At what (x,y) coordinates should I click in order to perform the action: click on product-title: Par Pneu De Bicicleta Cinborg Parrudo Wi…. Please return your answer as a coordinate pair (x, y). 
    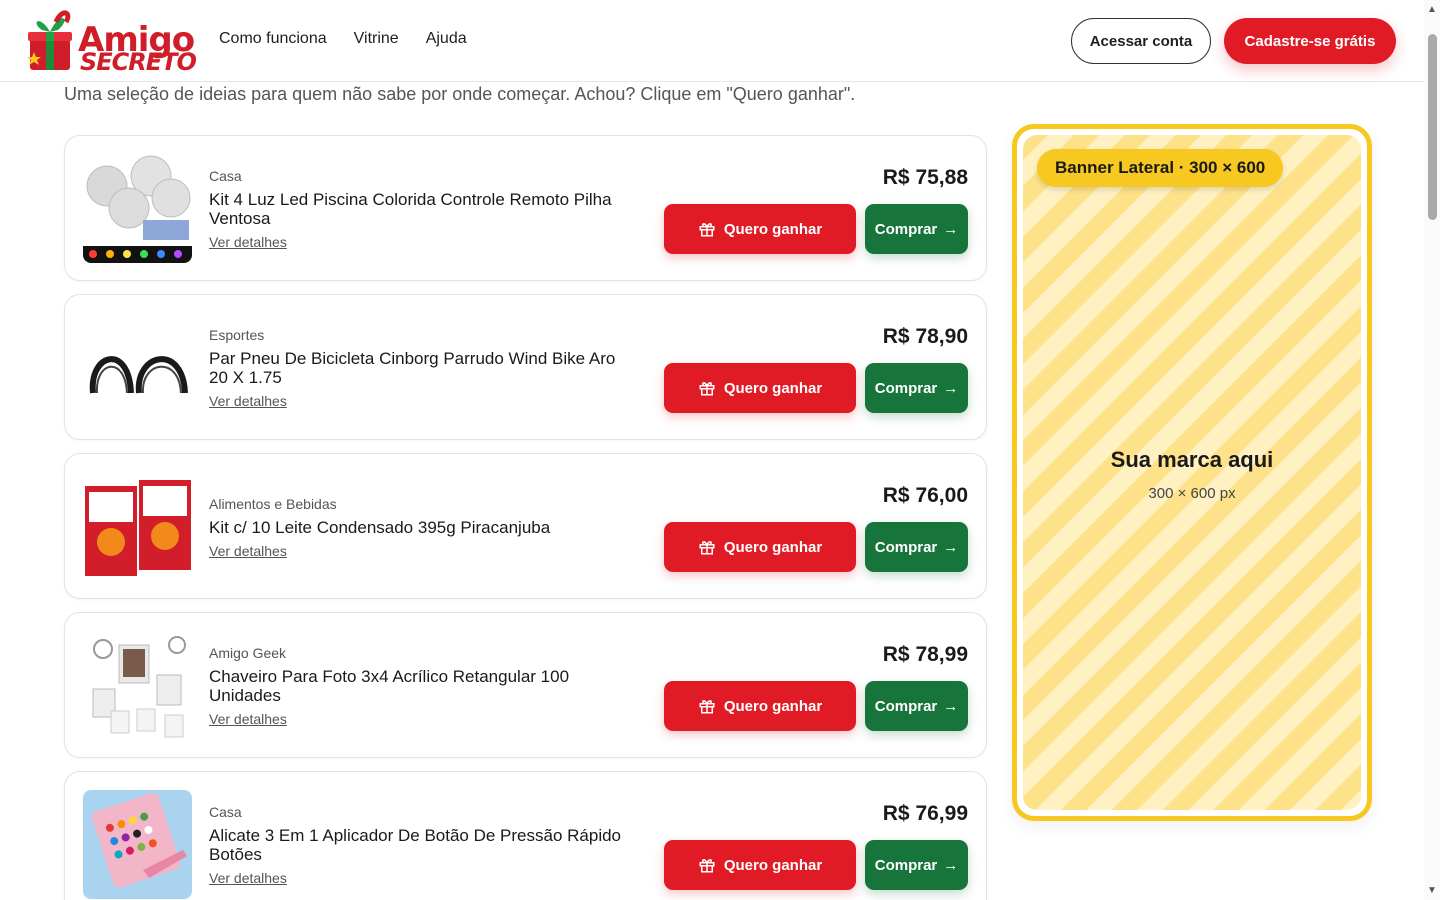
    Looking at the image, I should click on (412, 368).